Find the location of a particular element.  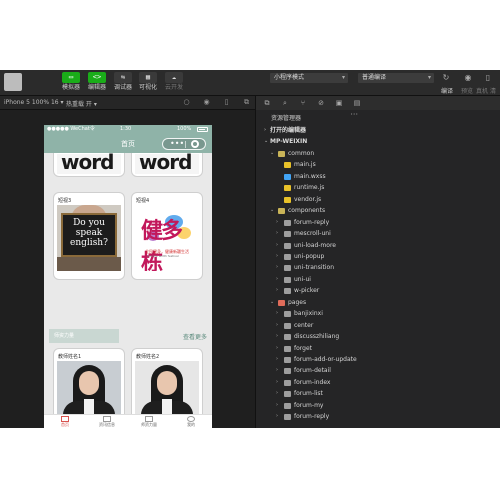

item-label: uni-load-more is located at coordinates (315, 245).